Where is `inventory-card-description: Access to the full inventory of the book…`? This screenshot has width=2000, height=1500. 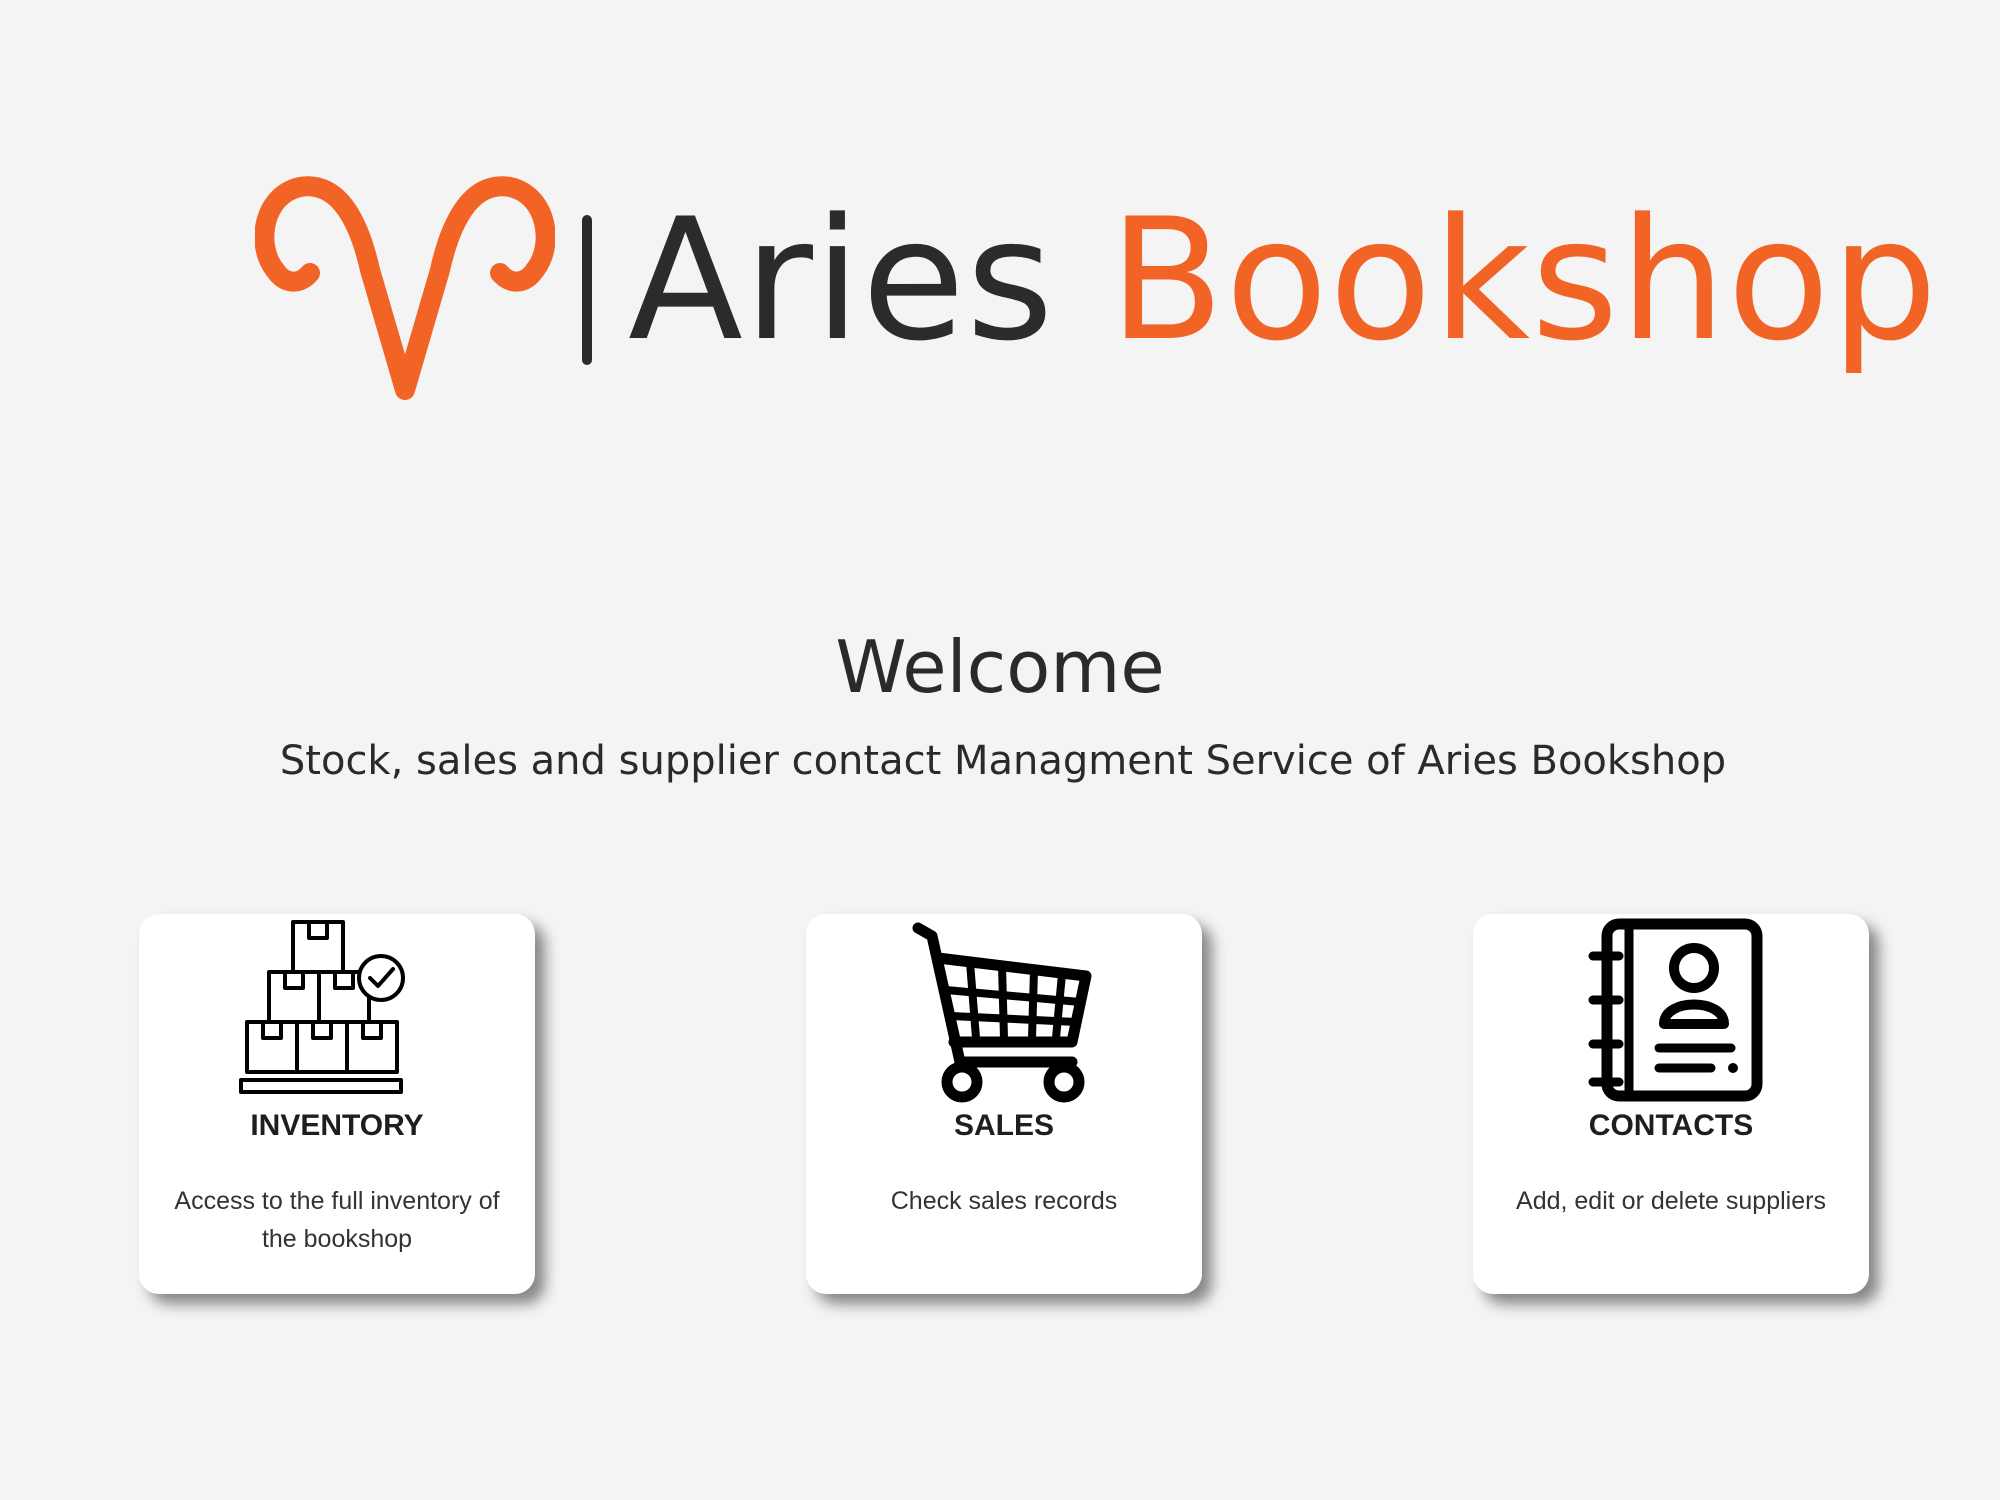 inventory-card-description: Access to the full inventory of the book… is located at coordinates (337, 1220).